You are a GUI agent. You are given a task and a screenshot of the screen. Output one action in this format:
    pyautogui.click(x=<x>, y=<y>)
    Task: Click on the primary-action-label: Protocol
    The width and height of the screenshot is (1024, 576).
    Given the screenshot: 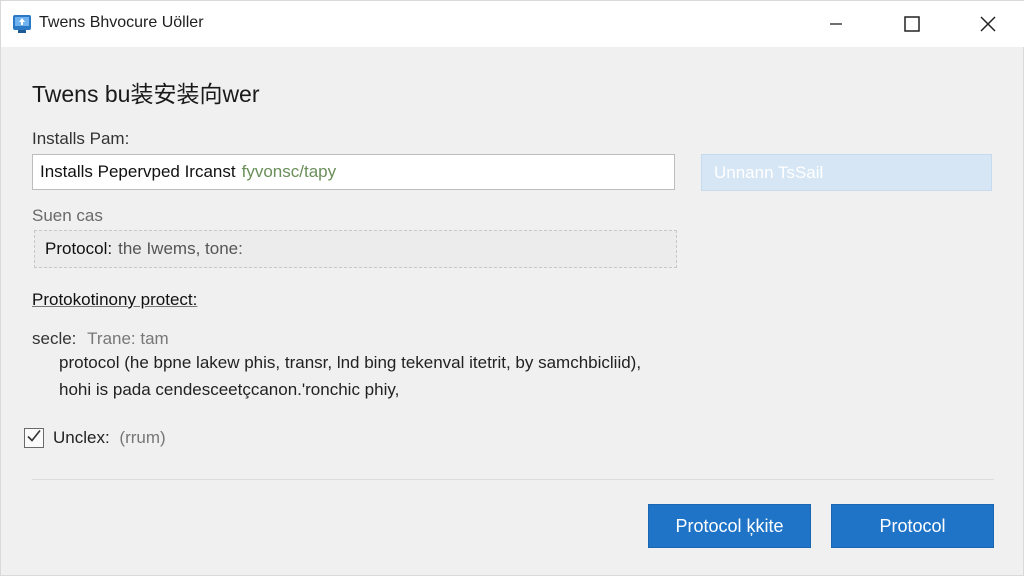 What is the action you would take?
    pyautogui.click(x=912, y=525)
    